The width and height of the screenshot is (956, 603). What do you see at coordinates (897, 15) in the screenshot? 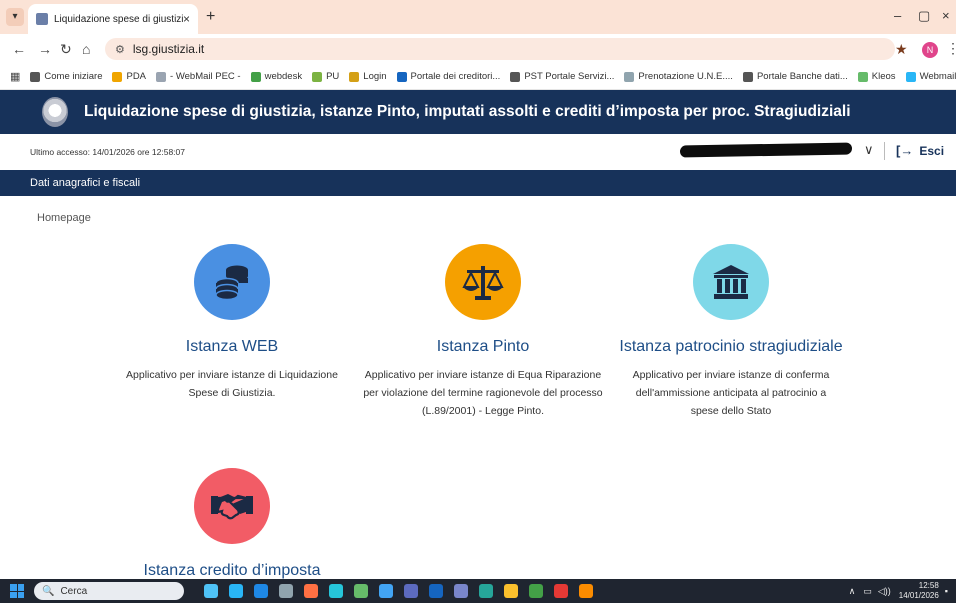
I see `minimize-button: –` at bounding box center [897, 15].